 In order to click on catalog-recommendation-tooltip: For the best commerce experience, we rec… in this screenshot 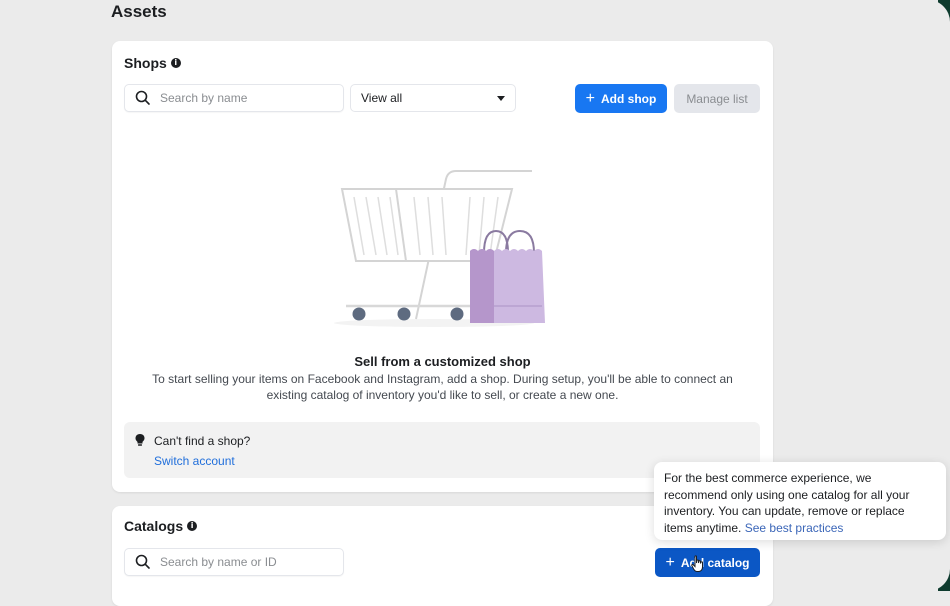, I will do `click(800, 501)`.